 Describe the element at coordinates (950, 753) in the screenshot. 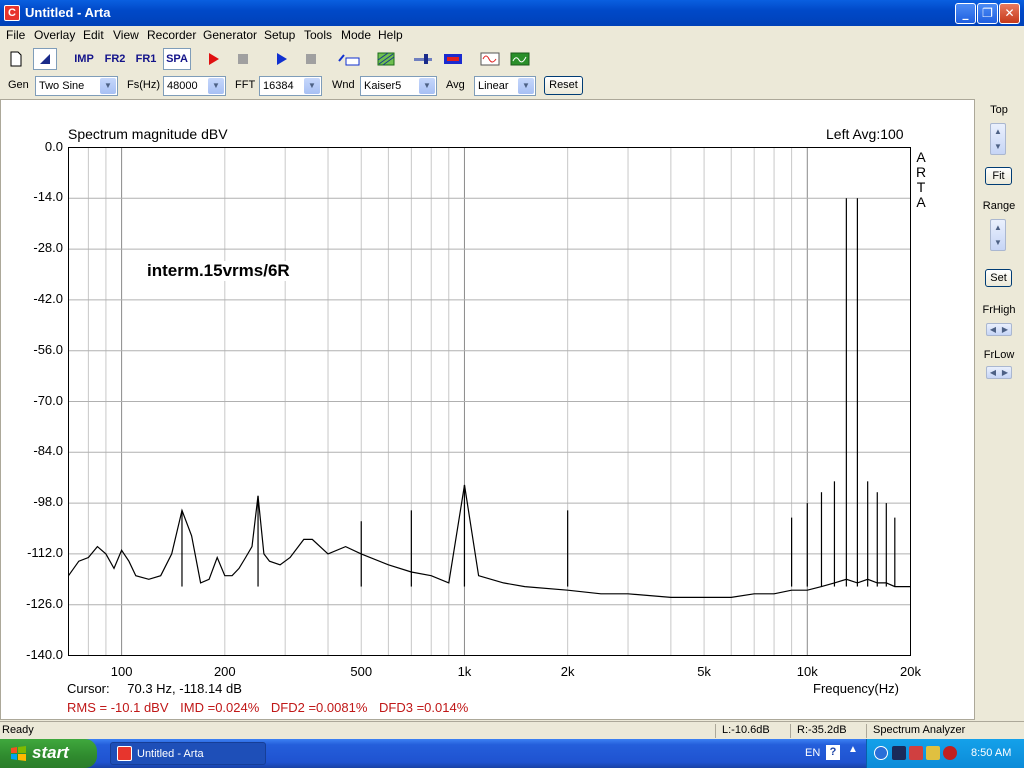

I see `shield-icon` at that location.